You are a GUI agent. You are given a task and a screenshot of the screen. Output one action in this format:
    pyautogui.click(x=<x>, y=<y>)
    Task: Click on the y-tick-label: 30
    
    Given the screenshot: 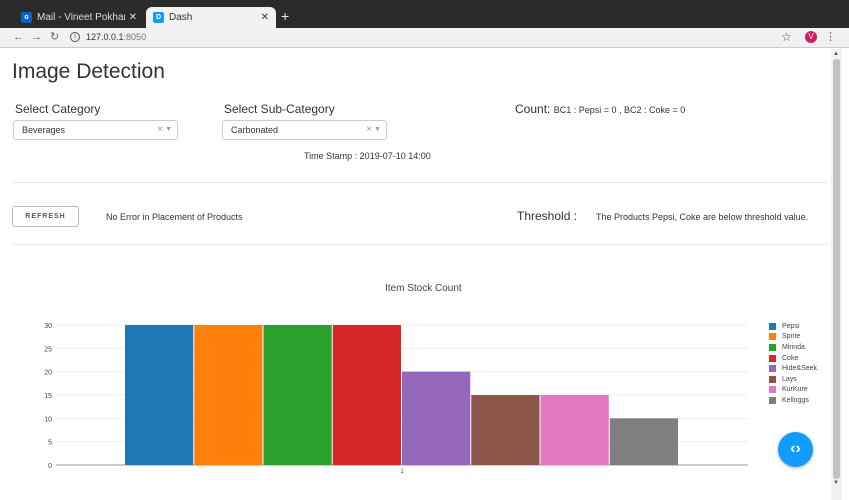 What is the action you would take?
    pyautogui.click(x=48, y=326)
    